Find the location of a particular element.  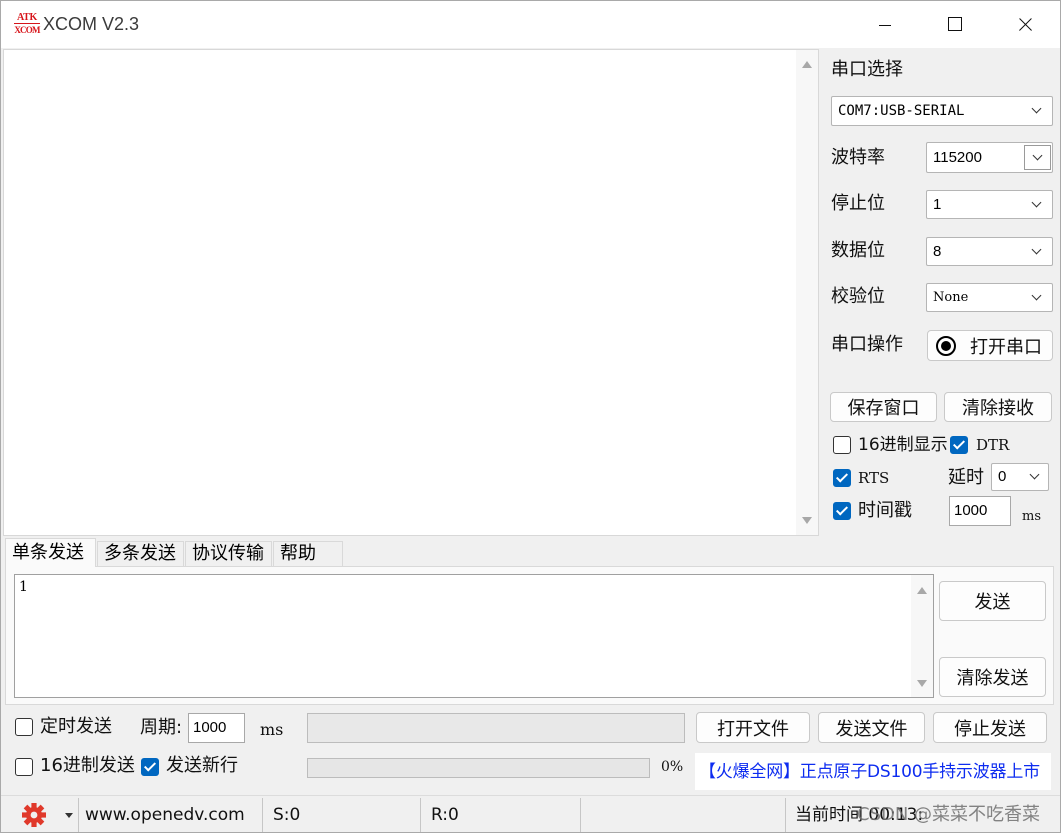

tab-protocol-transfer: 协议传输 is located at coordinates (228, 554).